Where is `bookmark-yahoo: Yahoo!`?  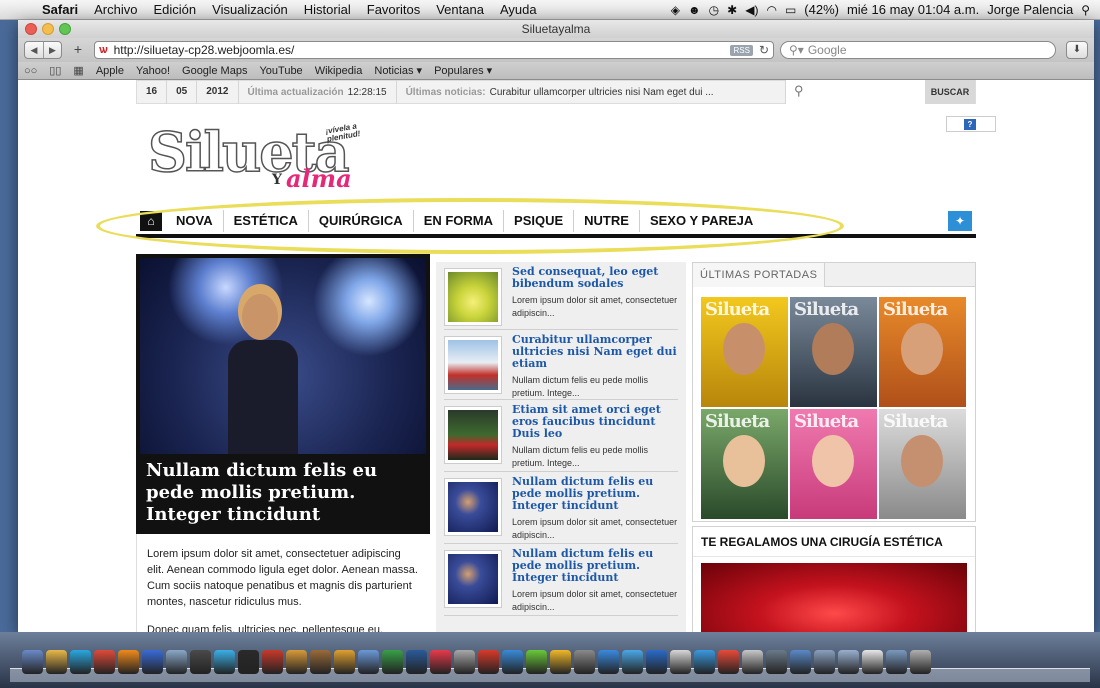 bookmark-yahoo: Yahoo! is located at coordinates (153, 71).